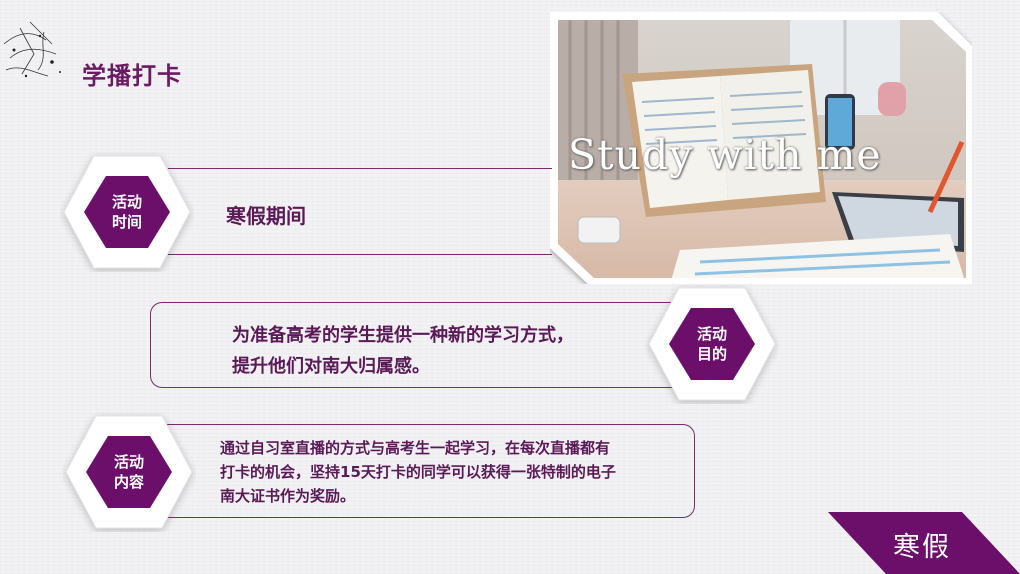  I want to click on section-purpose-text: 为准备高考的学生提供一种新的学习方式， 提升他们对南大归属感。, so click(403, 351).